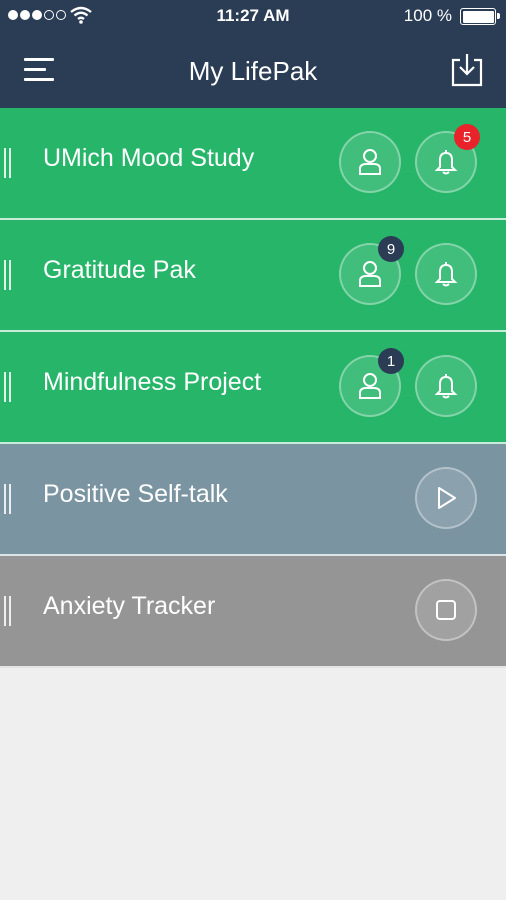  I want to click on pak-row-anxiety-tracker: Anxiety Tracker, so click(253, 612).